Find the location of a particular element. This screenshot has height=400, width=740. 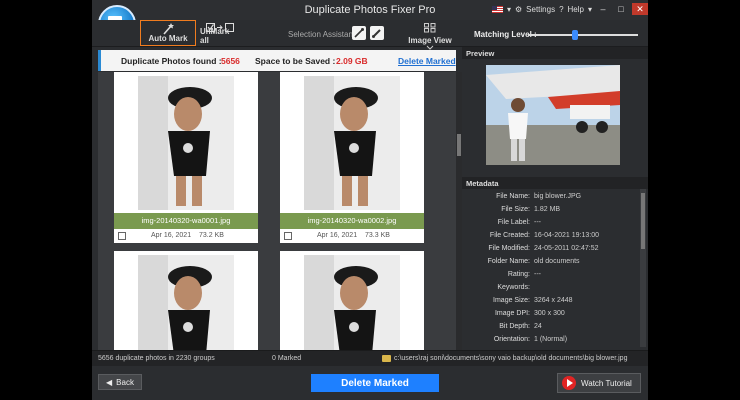

metadata-value: 1 (Normal) is located at coordinates (551, 339).